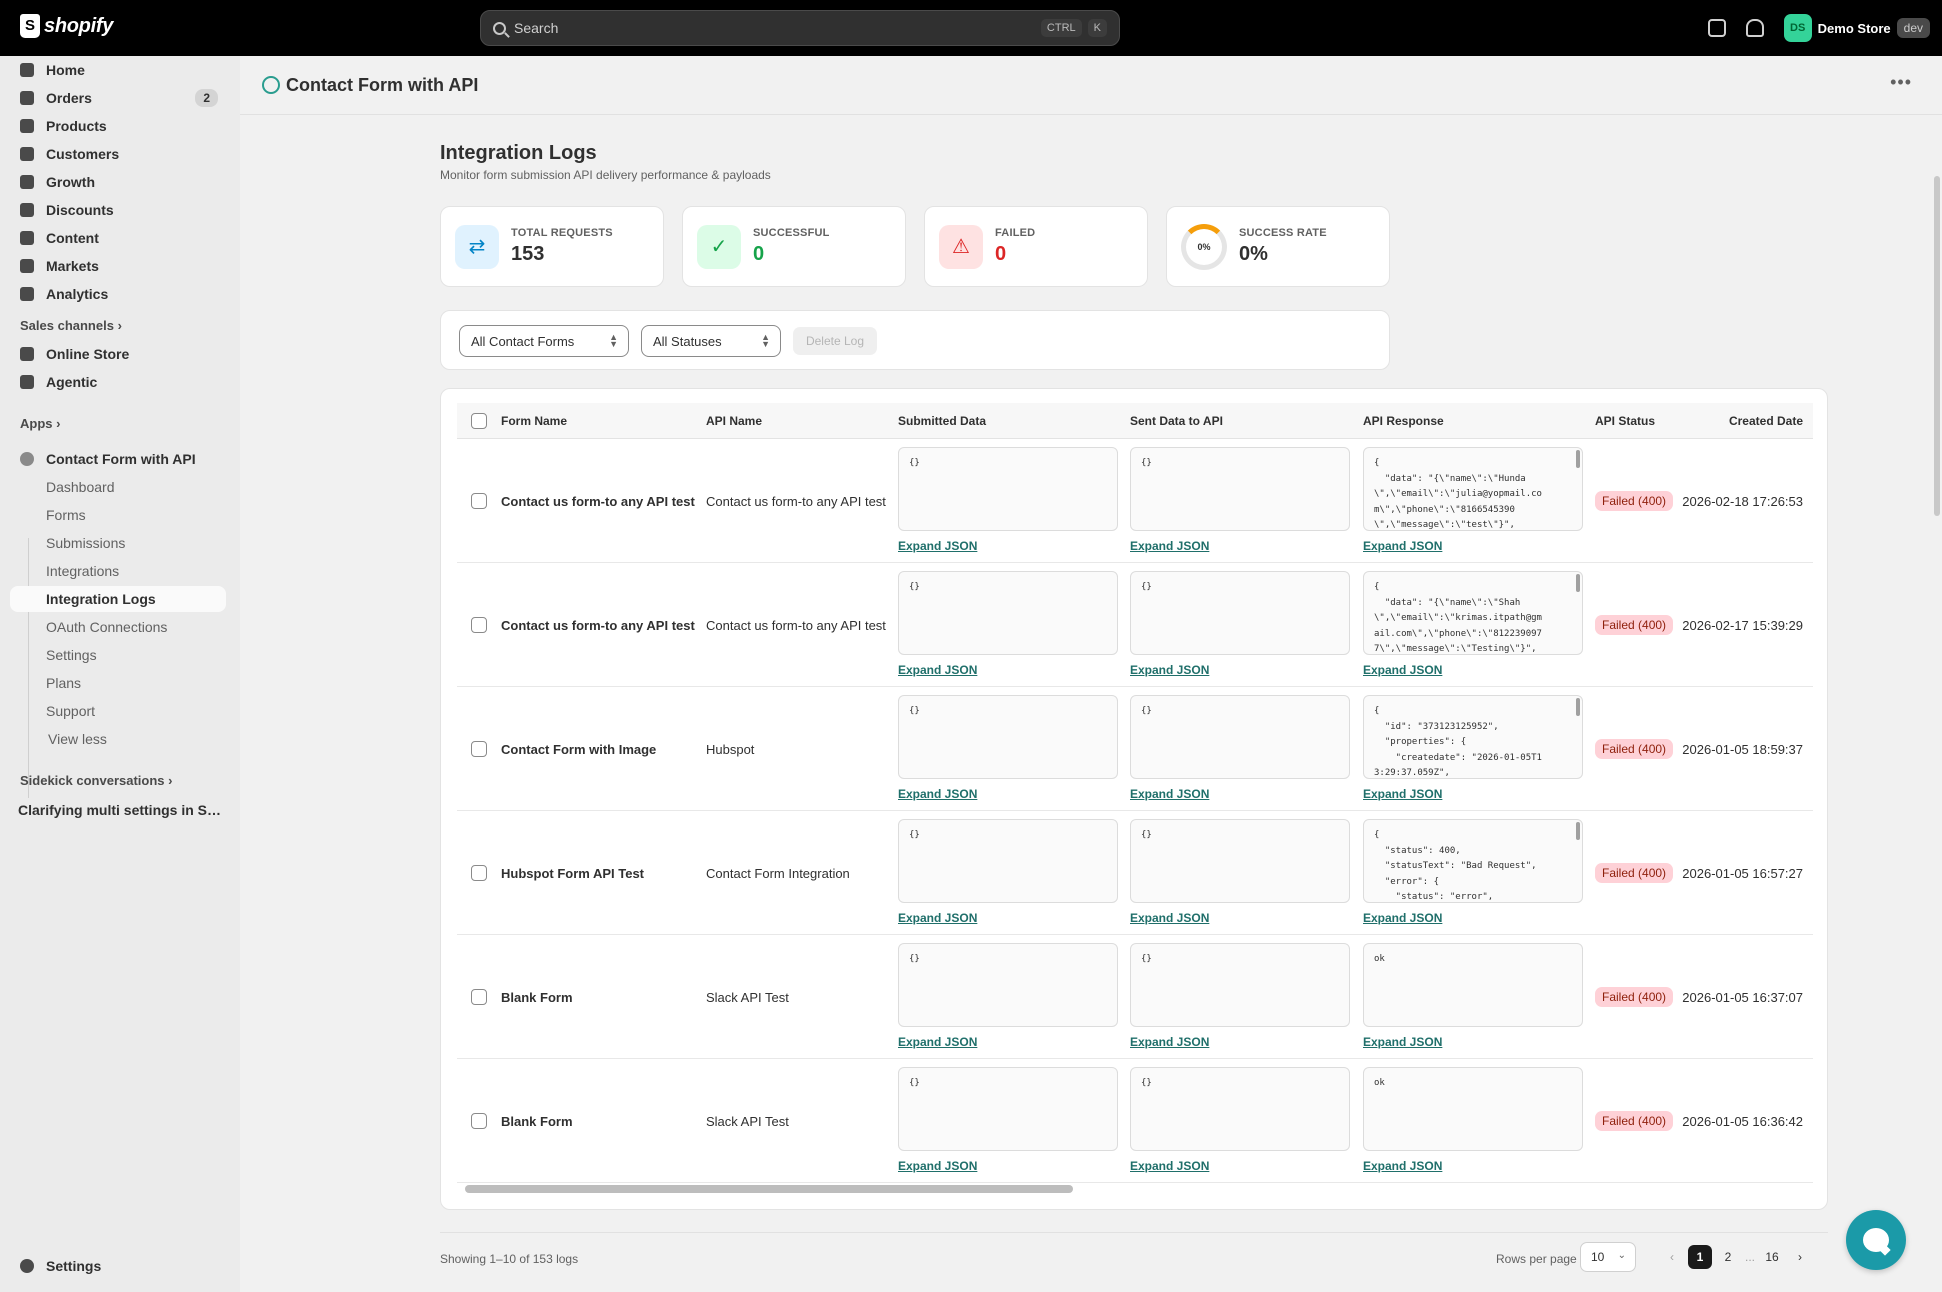 This screenshot has width=1942, height=1292. What do you see at coordinates (835, 341) in the screenshot?
I see `delete-log-button: Delete Log` at bounding box center [835, 341].